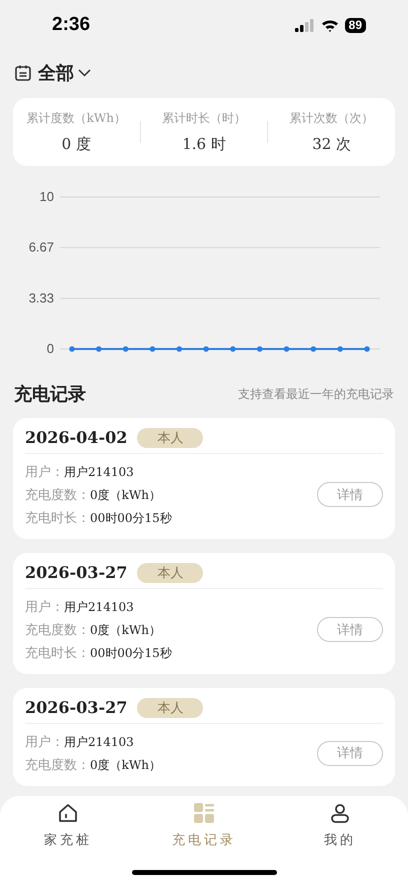 The image size is (408, 883). Describe the element at coordinates (64, 73) in the screenshot. I see `filter-dropdown: 全部` at that location.